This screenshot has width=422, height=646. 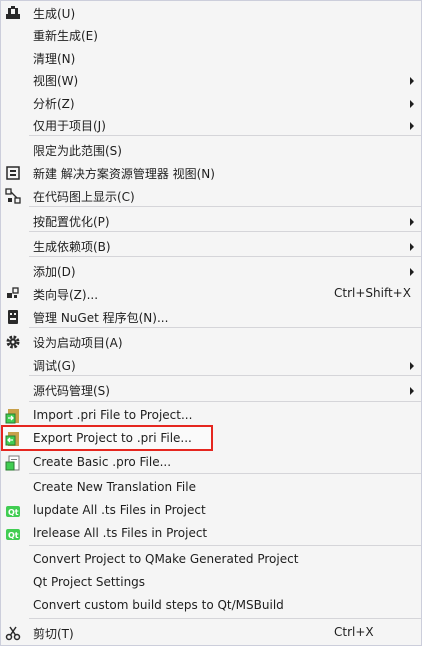 What do you see at coordinates (211, 79) in the screenshot?
I see `menu-item-视图-w: 视图(W)` at bounding box center [211, 79].